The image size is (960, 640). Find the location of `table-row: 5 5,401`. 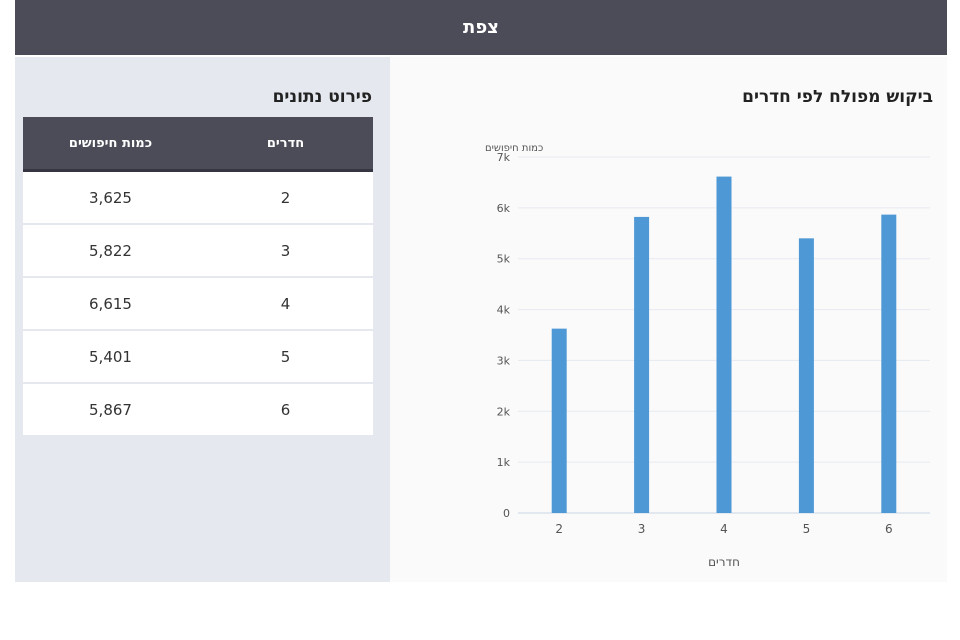

table-row: 5 5,401 is located at coordinates (198, 356).